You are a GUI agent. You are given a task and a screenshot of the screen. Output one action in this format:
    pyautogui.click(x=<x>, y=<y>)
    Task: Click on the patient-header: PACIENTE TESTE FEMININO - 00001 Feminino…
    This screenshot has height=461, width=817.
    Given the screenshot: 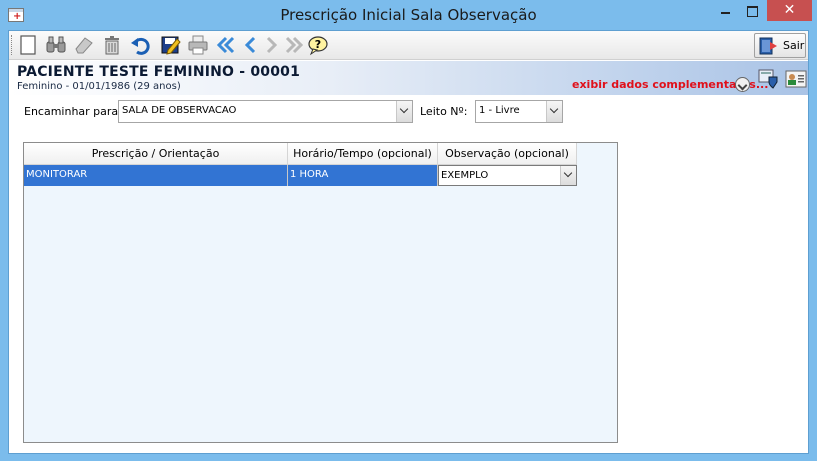 What is the action you would take?
    pyautogui.click(x=408, y=78)
    